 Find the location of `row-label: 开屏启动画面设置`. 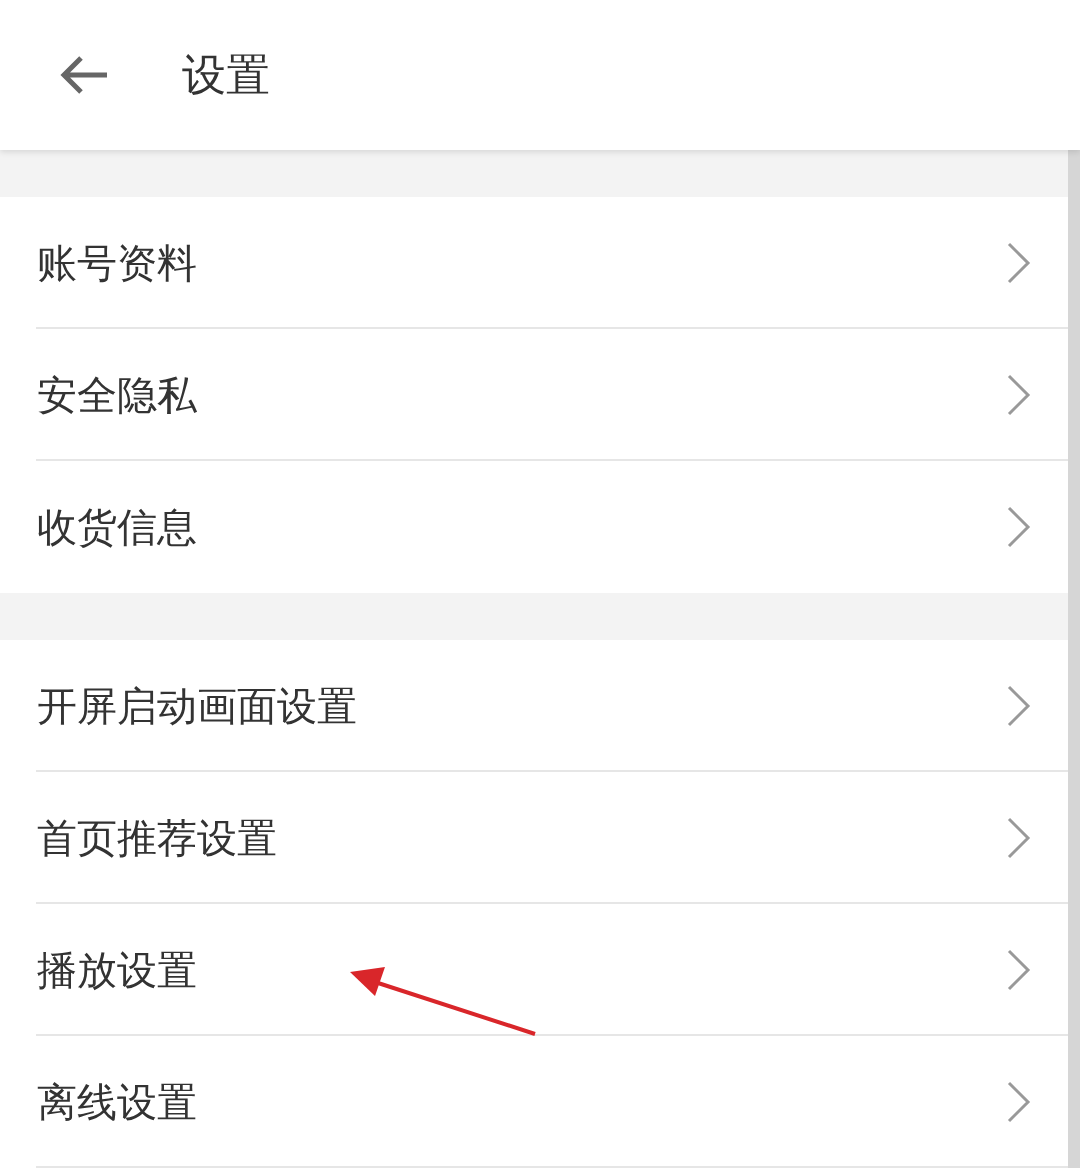

row-label: 开屏启动画面设置 is located at coordinates (197, 706).